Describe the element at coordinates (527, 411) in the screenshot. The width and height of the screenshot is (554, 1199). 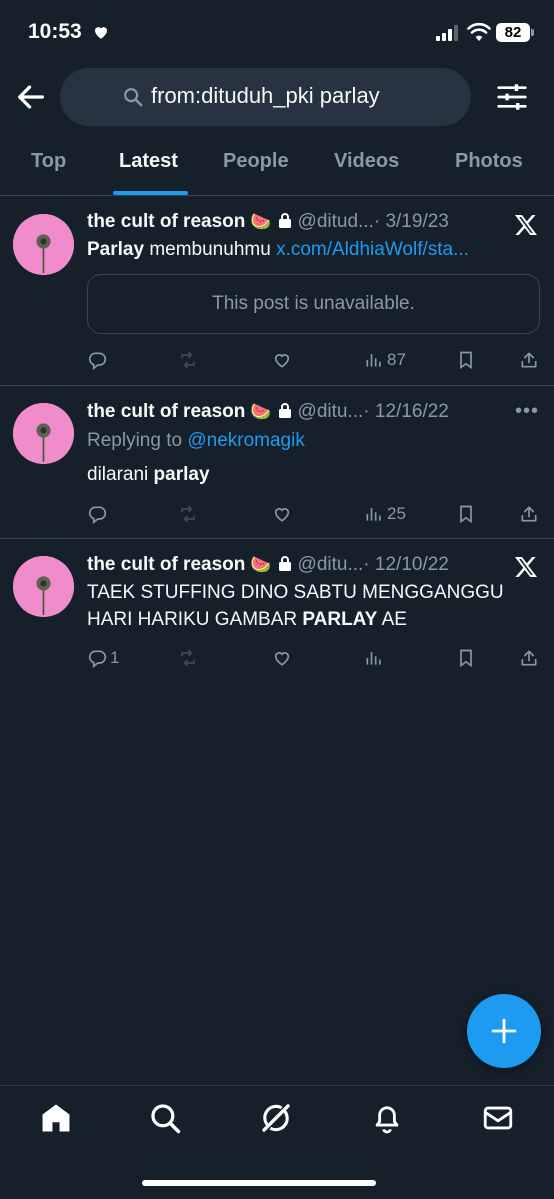
I see `more-icon: •••` at that location.